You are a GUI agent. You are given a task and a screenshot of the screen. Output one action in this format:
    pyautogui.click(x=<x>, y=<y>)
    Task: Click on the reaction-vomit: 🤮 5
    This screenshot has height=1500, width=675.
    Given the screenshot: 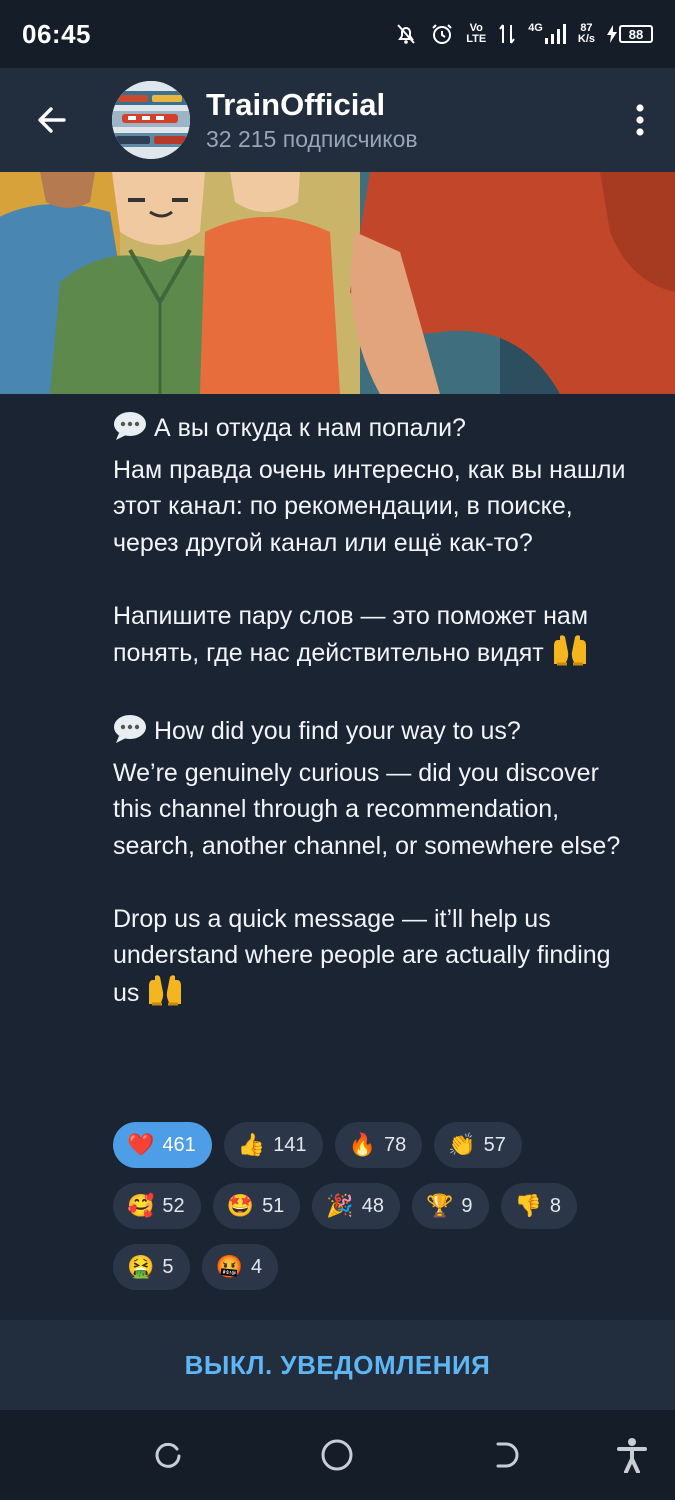 What is the action you would take?
    pyautogui.click(x=151, y=1267)
    